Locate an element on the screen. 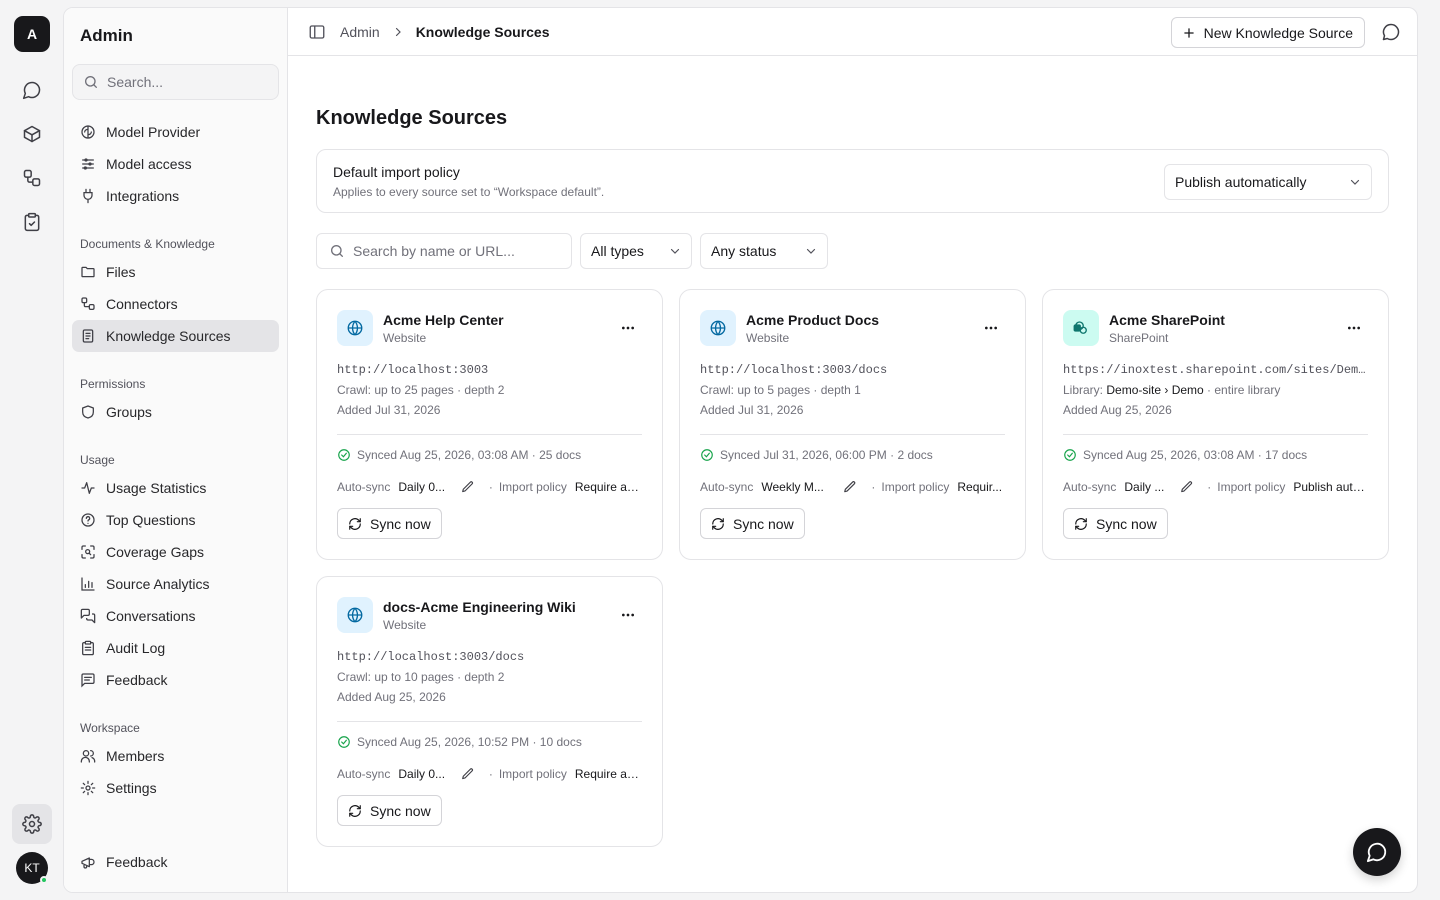 The width and height of the screenshot is (1440, 900). status-filter-select: Any status is located at coordinates (764, 251).